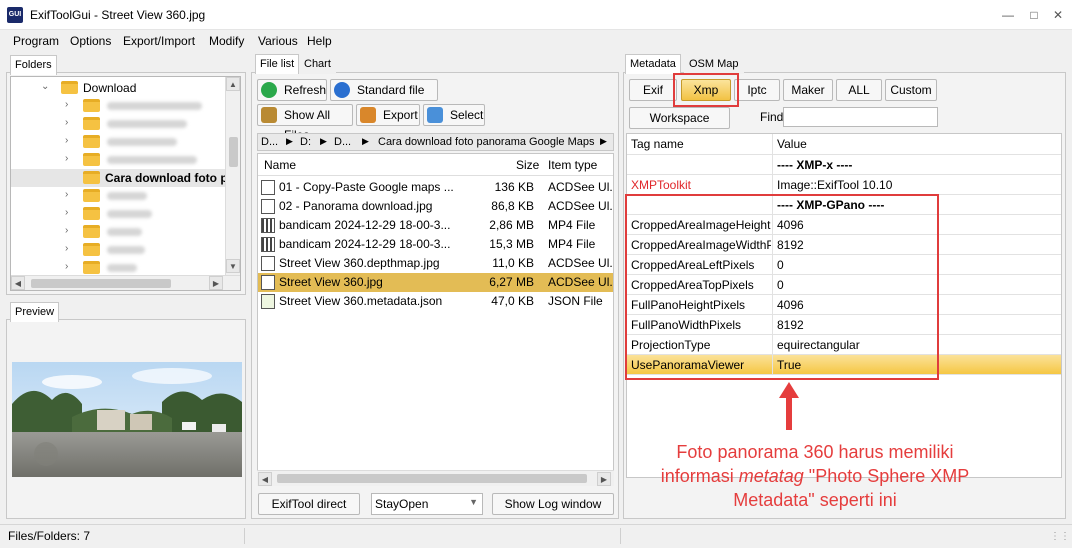 This screenshot has width=1072, height=548. What do you see at coordinates (844, 185) in the screenshot?
I see `table-row: XMPToolkit Image::ExifTool 10.10` at bounding box center [844, 185].